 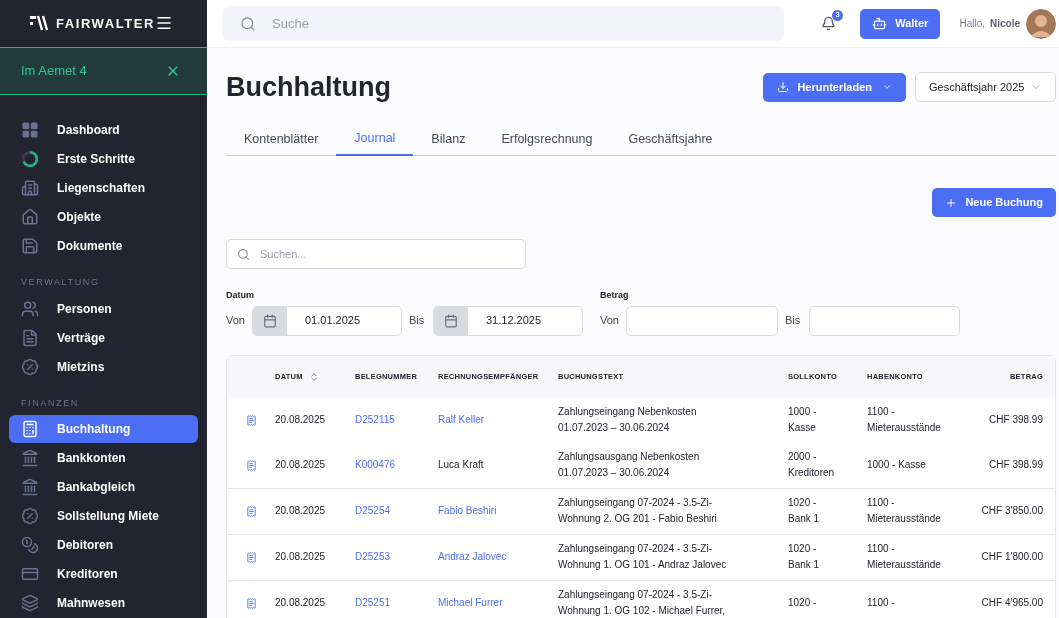 I want to click on sidebar-item: Bankabgleich, so click(x=103, y=487).